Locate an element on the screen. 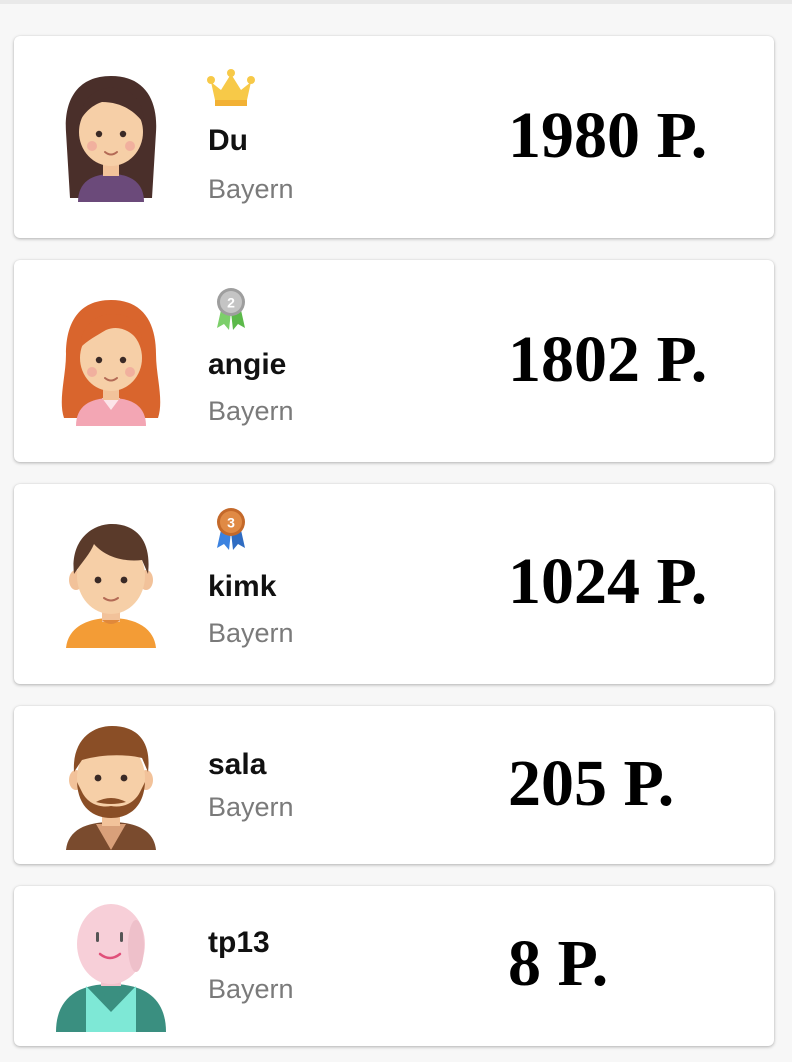 The width and height of the screenshot is (792, 1062). default-pink-avatar is located at coordinates (111, 968).